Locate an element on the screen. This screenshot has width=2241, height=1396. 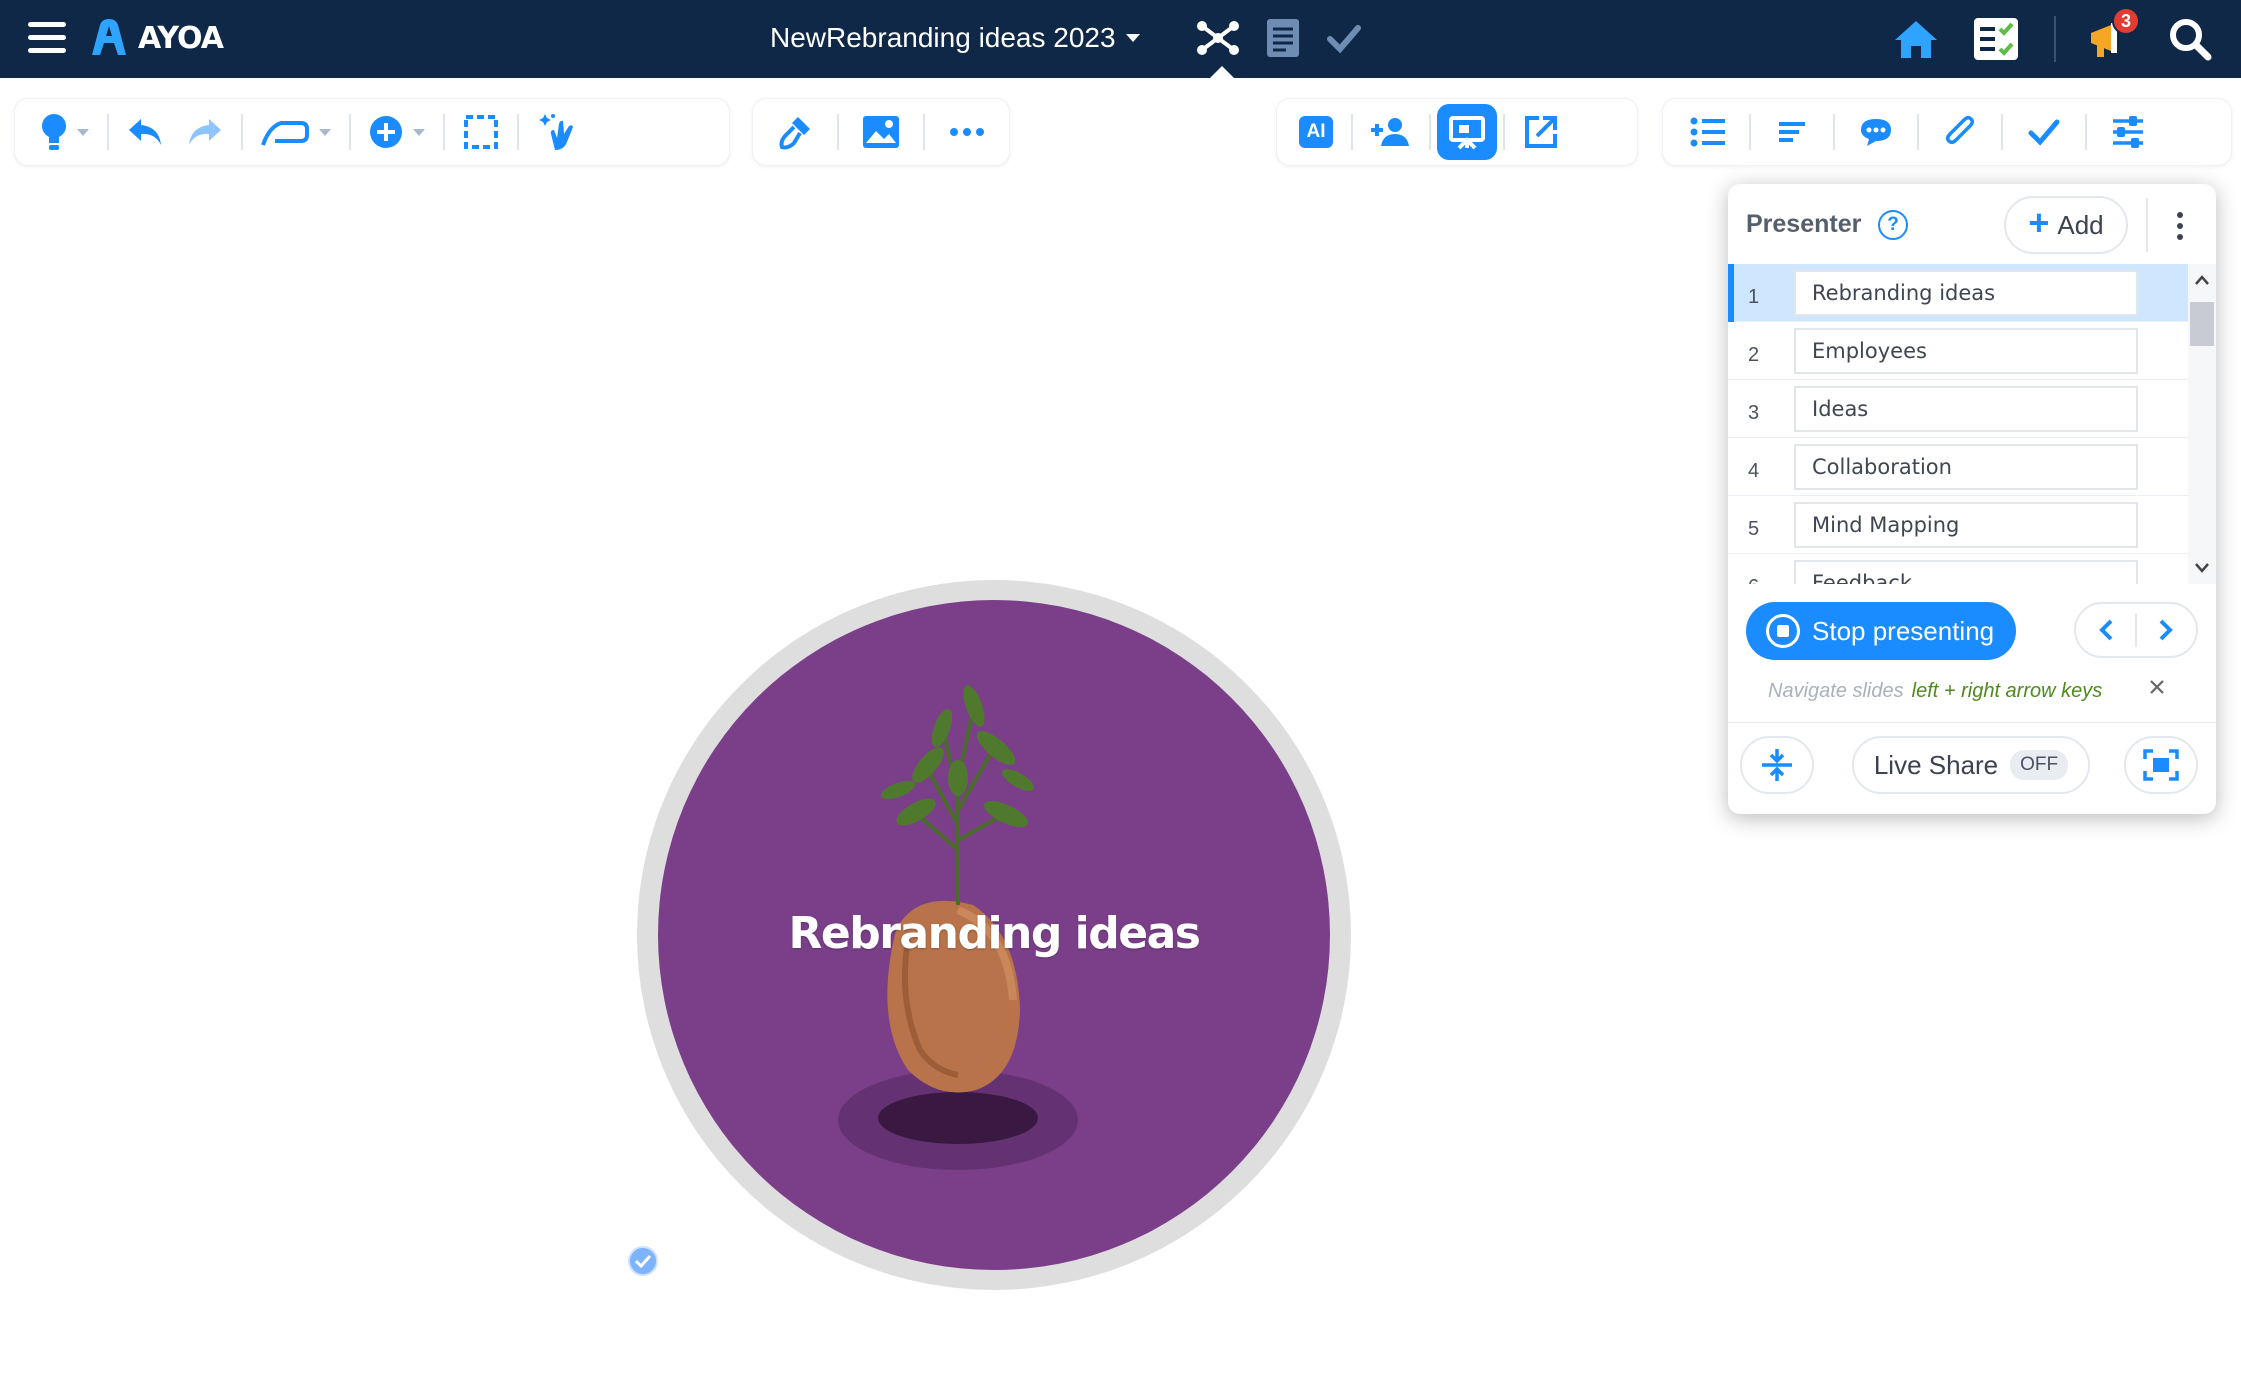
ai-icon: AI is located at coordinates (1316, 132).